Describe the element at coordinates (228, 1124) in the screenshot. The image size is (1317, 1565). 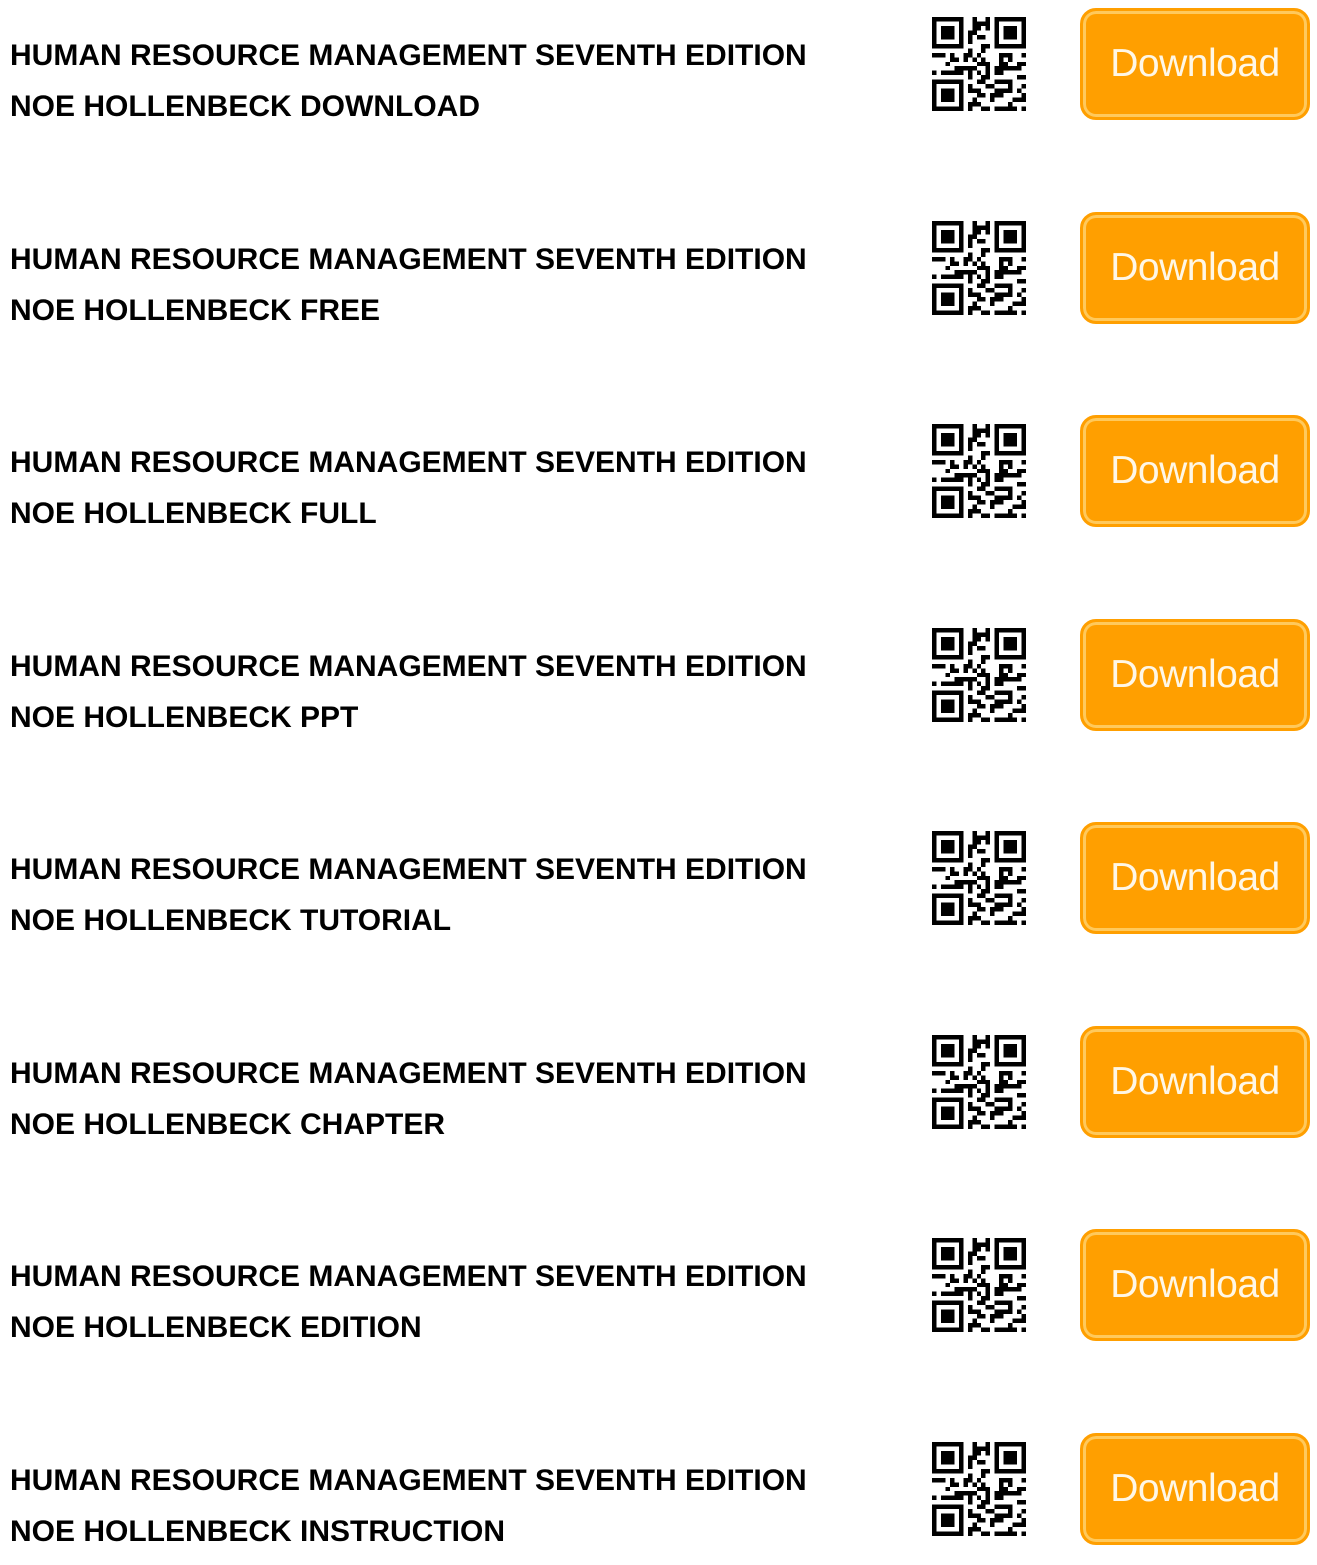
I see `item-title-line-2: NOE HOLLENBECK CHAPTER` at that location.